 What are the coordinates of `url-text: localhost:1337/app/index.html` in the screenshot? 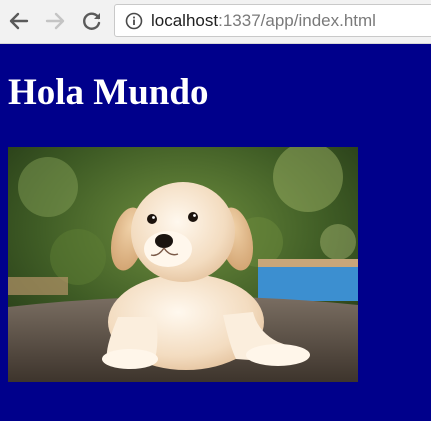 It's located at (263, 21).